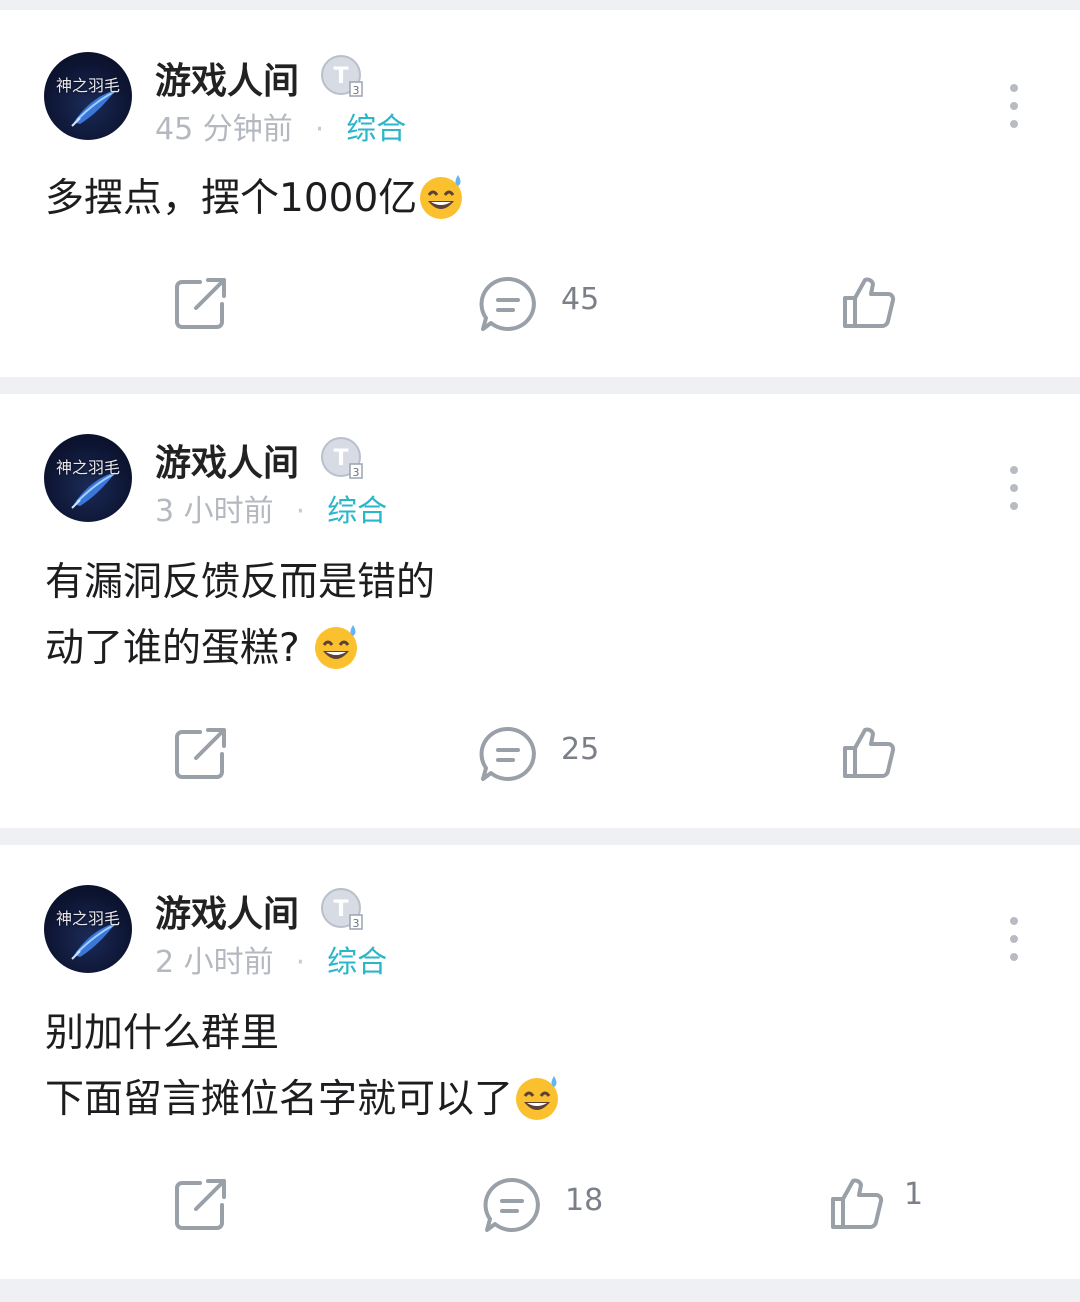 Image resolution: width=1080 pixels, height=1302 pixels. Describe the element at coordinates (214, 962) in the screenshot. I see `post-time: 2 小时前` at that location.